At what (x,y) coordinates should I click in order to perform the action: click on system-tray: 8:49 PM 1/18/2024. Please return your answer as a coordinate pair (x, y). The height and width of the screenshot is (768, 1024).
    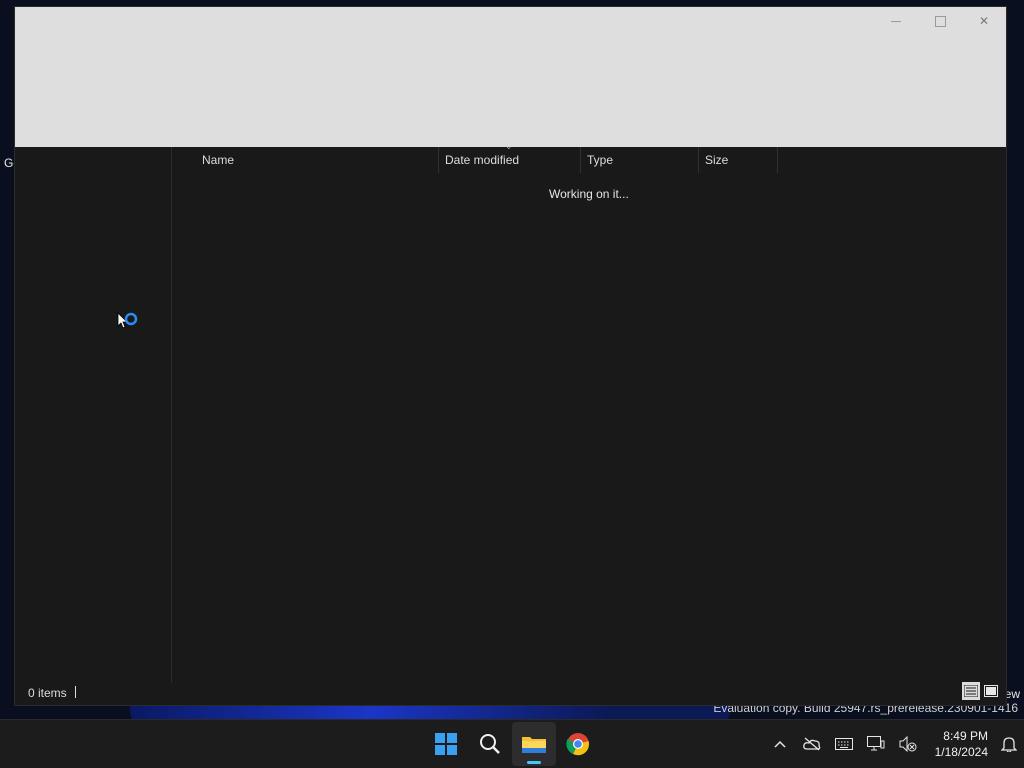
    Looking at the image, I should click on (894, 744).